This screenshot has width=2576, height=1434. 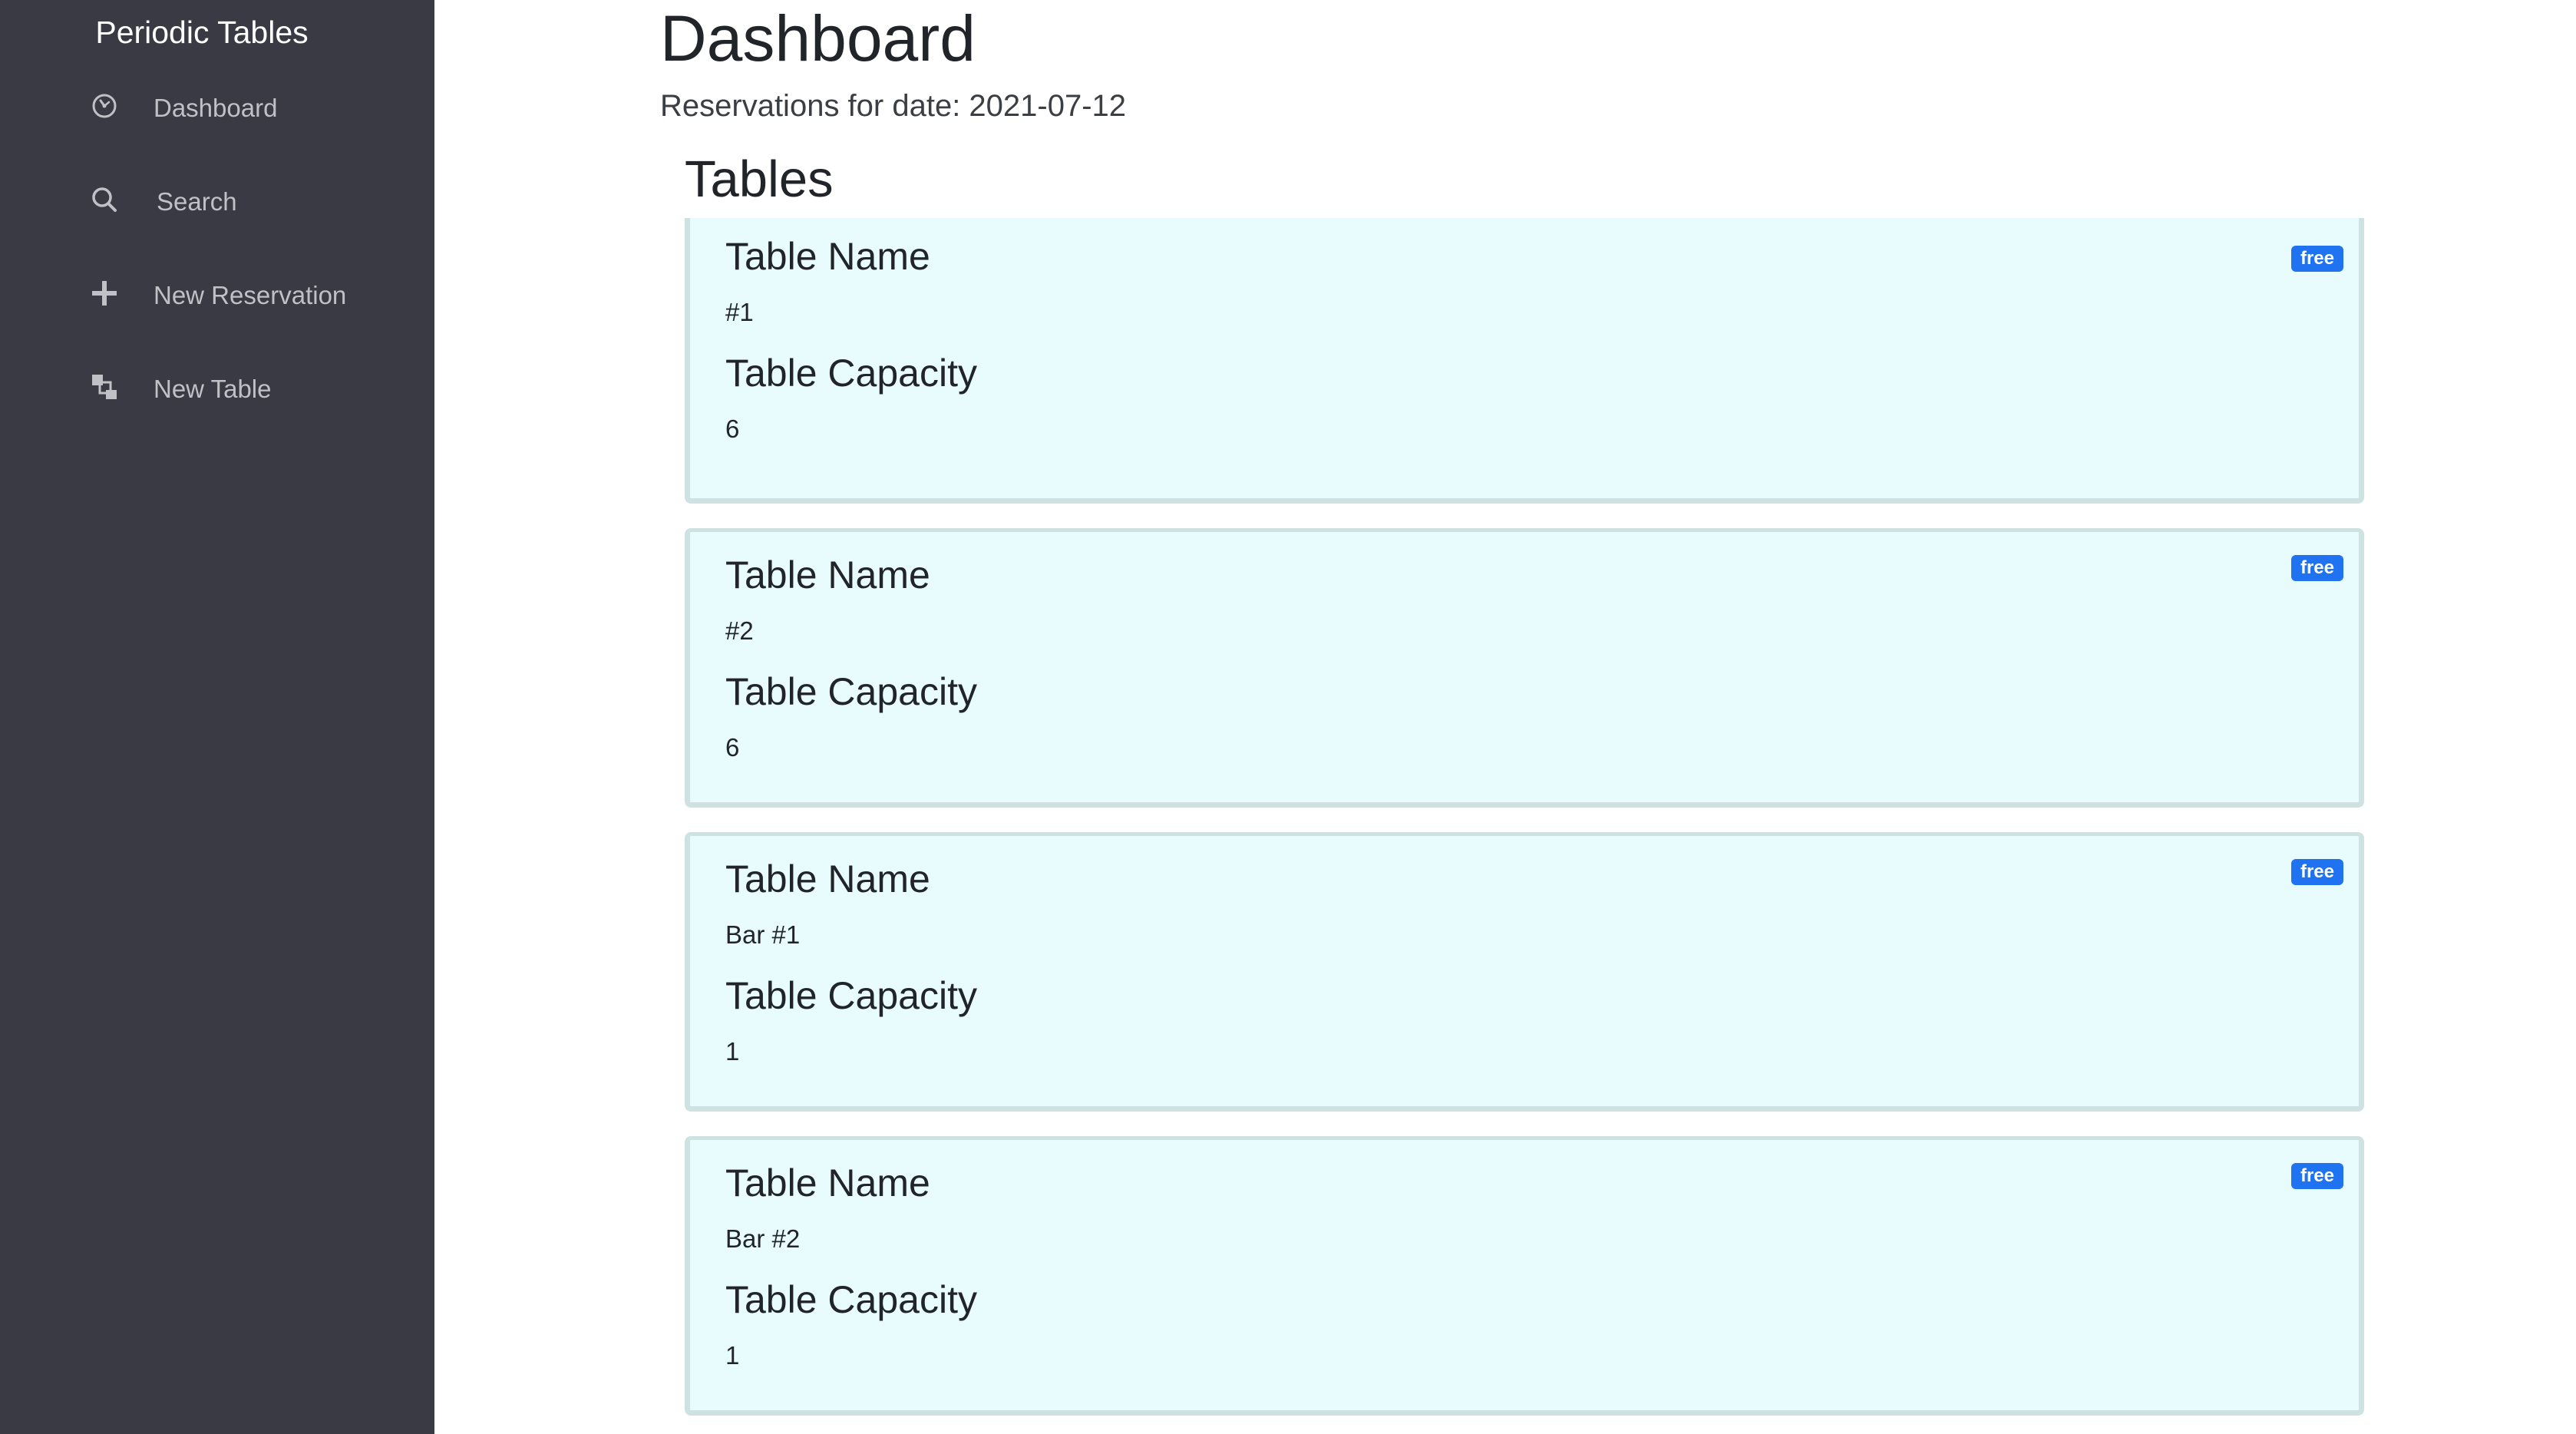 I want to click on reservations-date-label: Reservations for date: 2021-07-12, so click(x=893, y=106).